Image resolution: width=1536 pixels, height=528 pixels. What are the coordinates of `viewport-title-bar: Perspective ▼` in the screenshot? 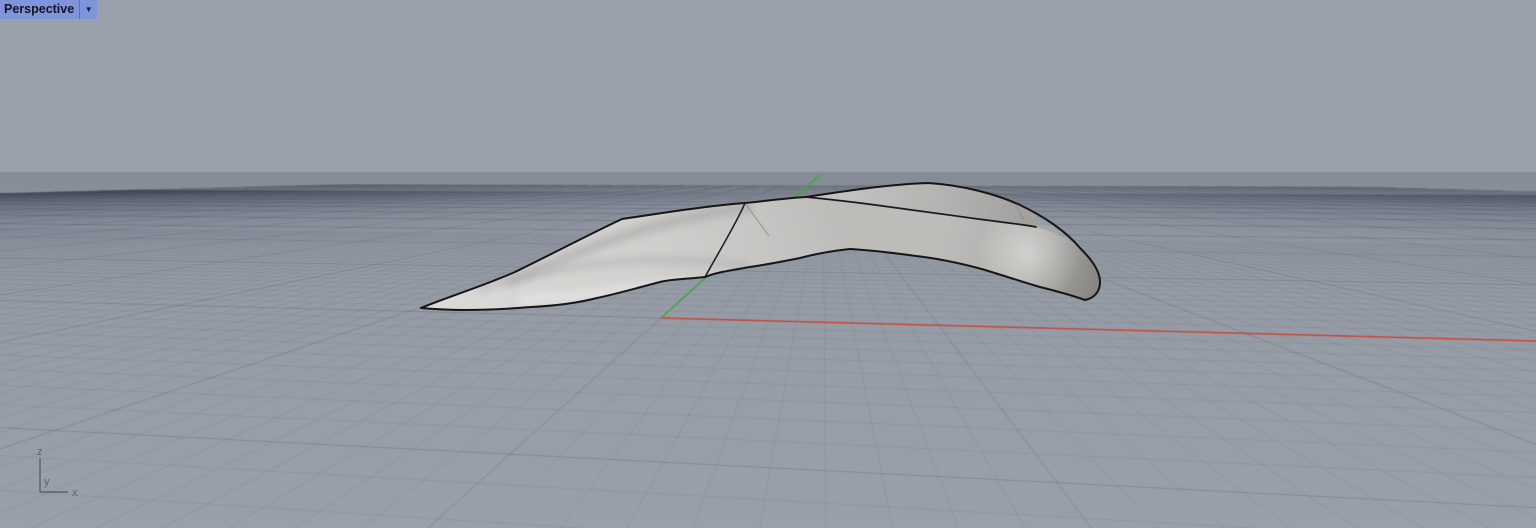 It's located at (49, 9).